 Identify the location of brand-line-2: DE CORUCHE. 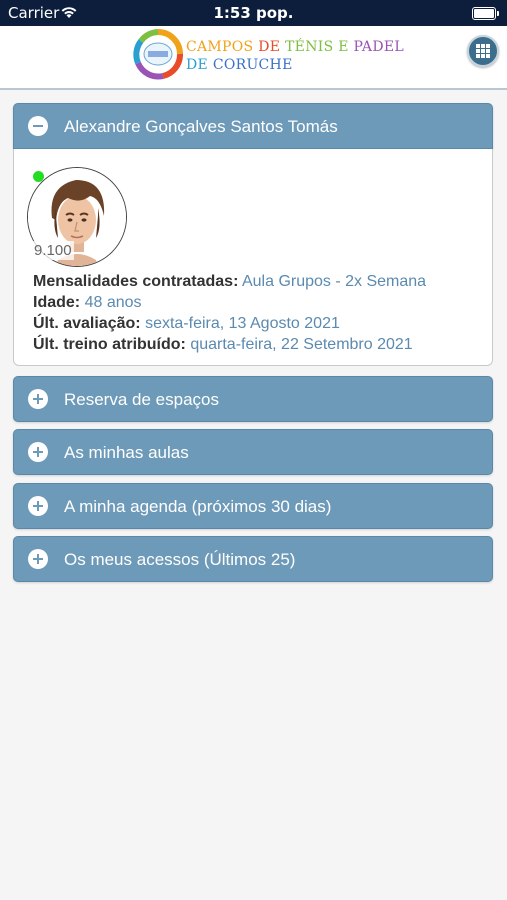
(239, 65).